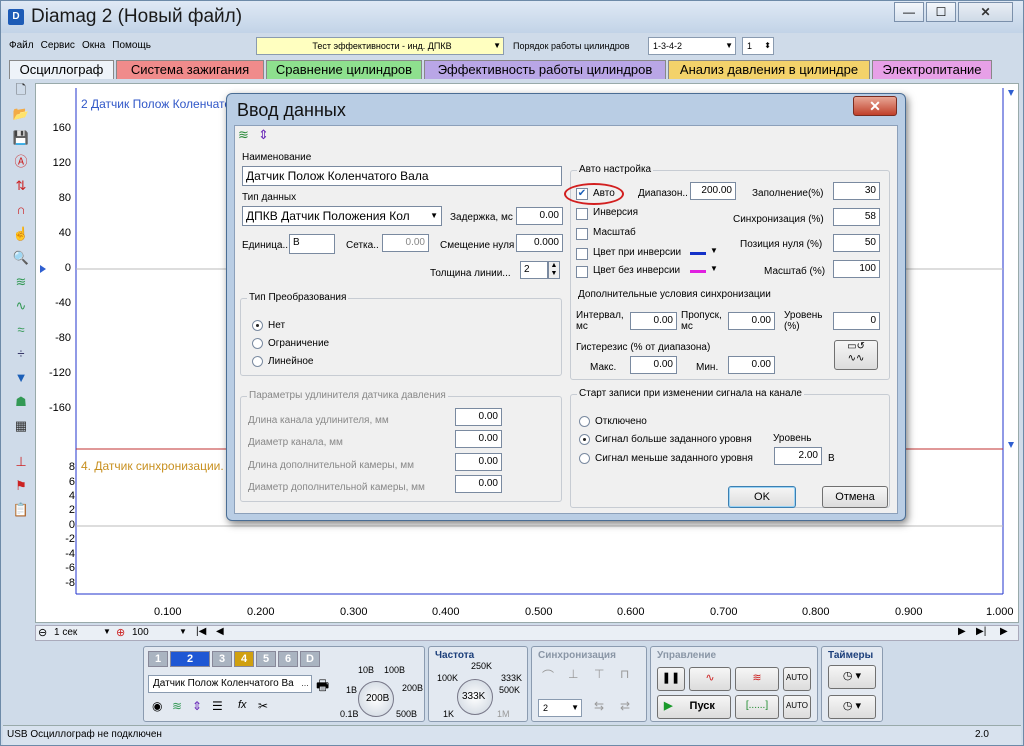 Image resolution: width=1024 pixels, height=746 pixels. I want to click on save-icon: 💾, so click(21, 138).